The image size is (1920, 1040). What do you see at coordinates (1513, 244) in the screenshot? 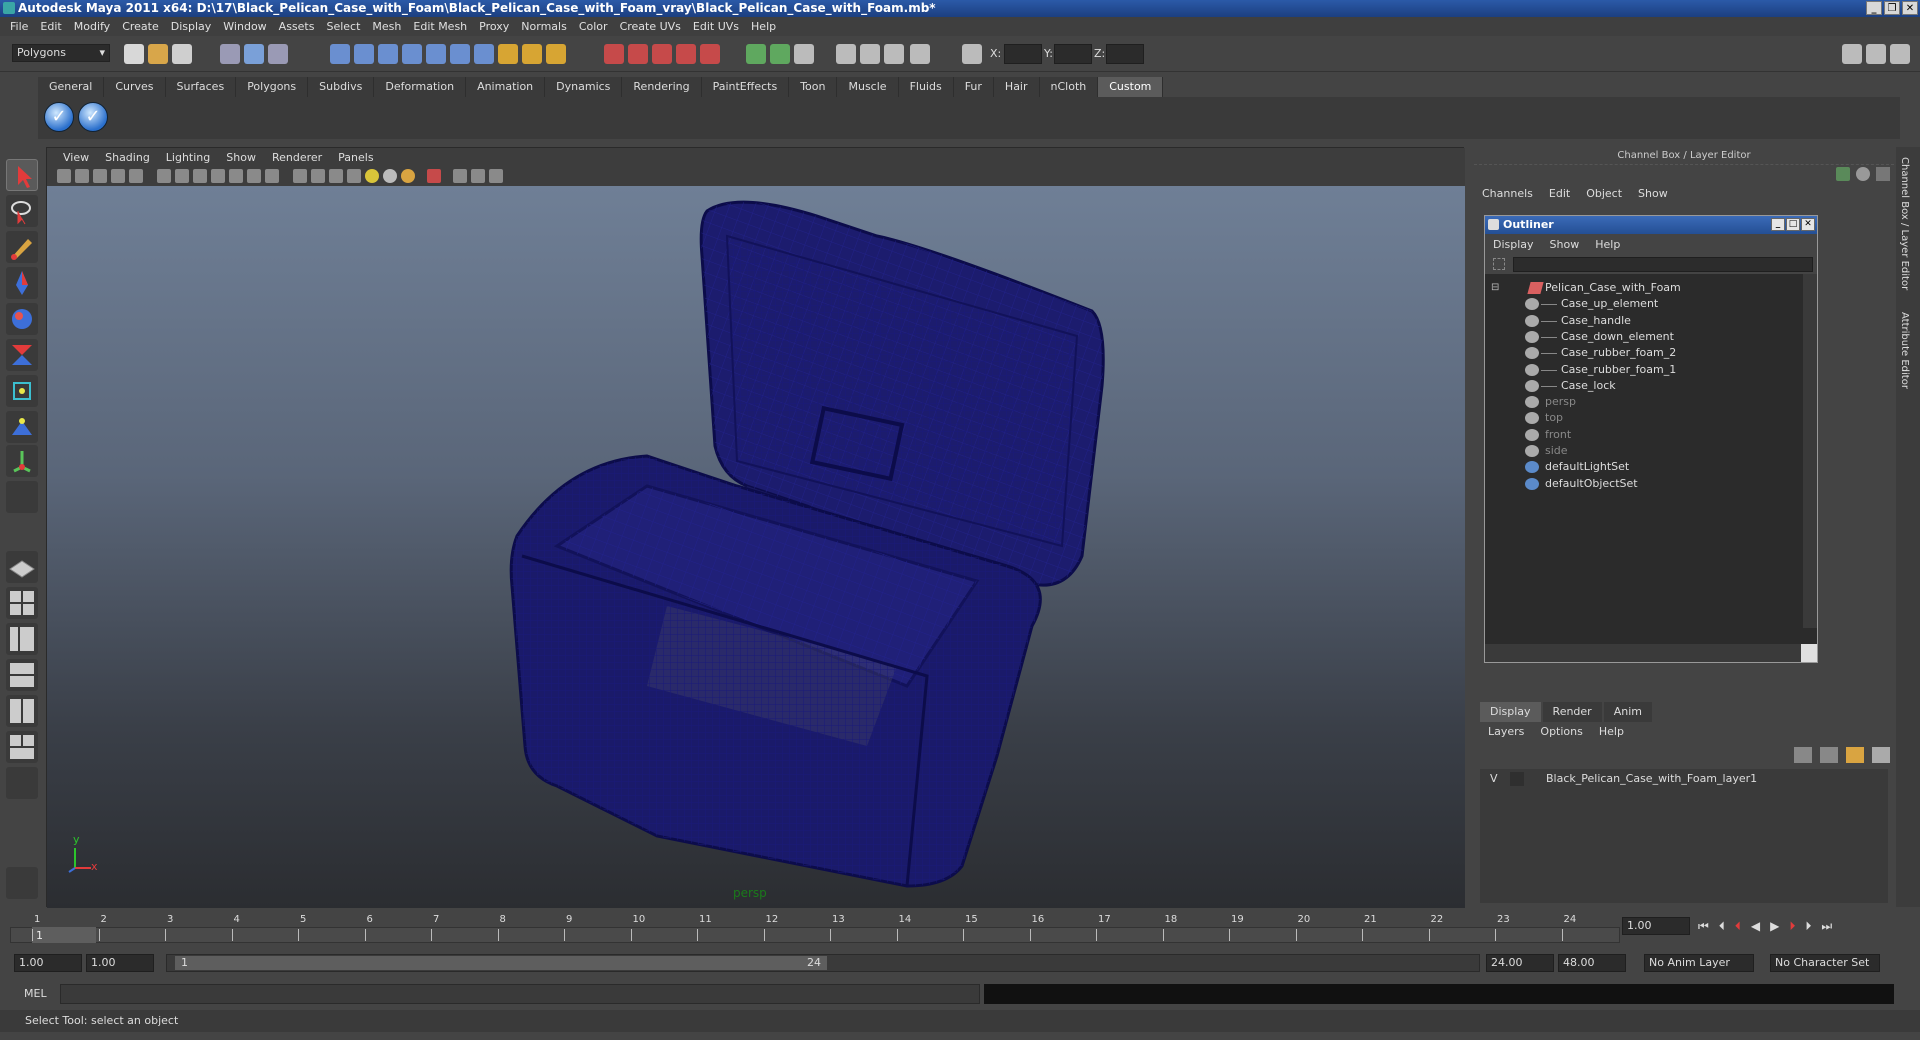
I see `outliner-menu-display: Display` at bounding box center [1513, 244].